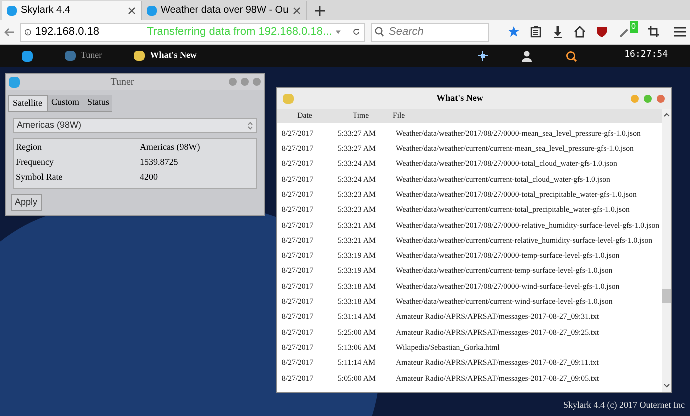 The image size is (690, 416). I want to click on tab-title: Skylark 4.4, so click(46, 11).